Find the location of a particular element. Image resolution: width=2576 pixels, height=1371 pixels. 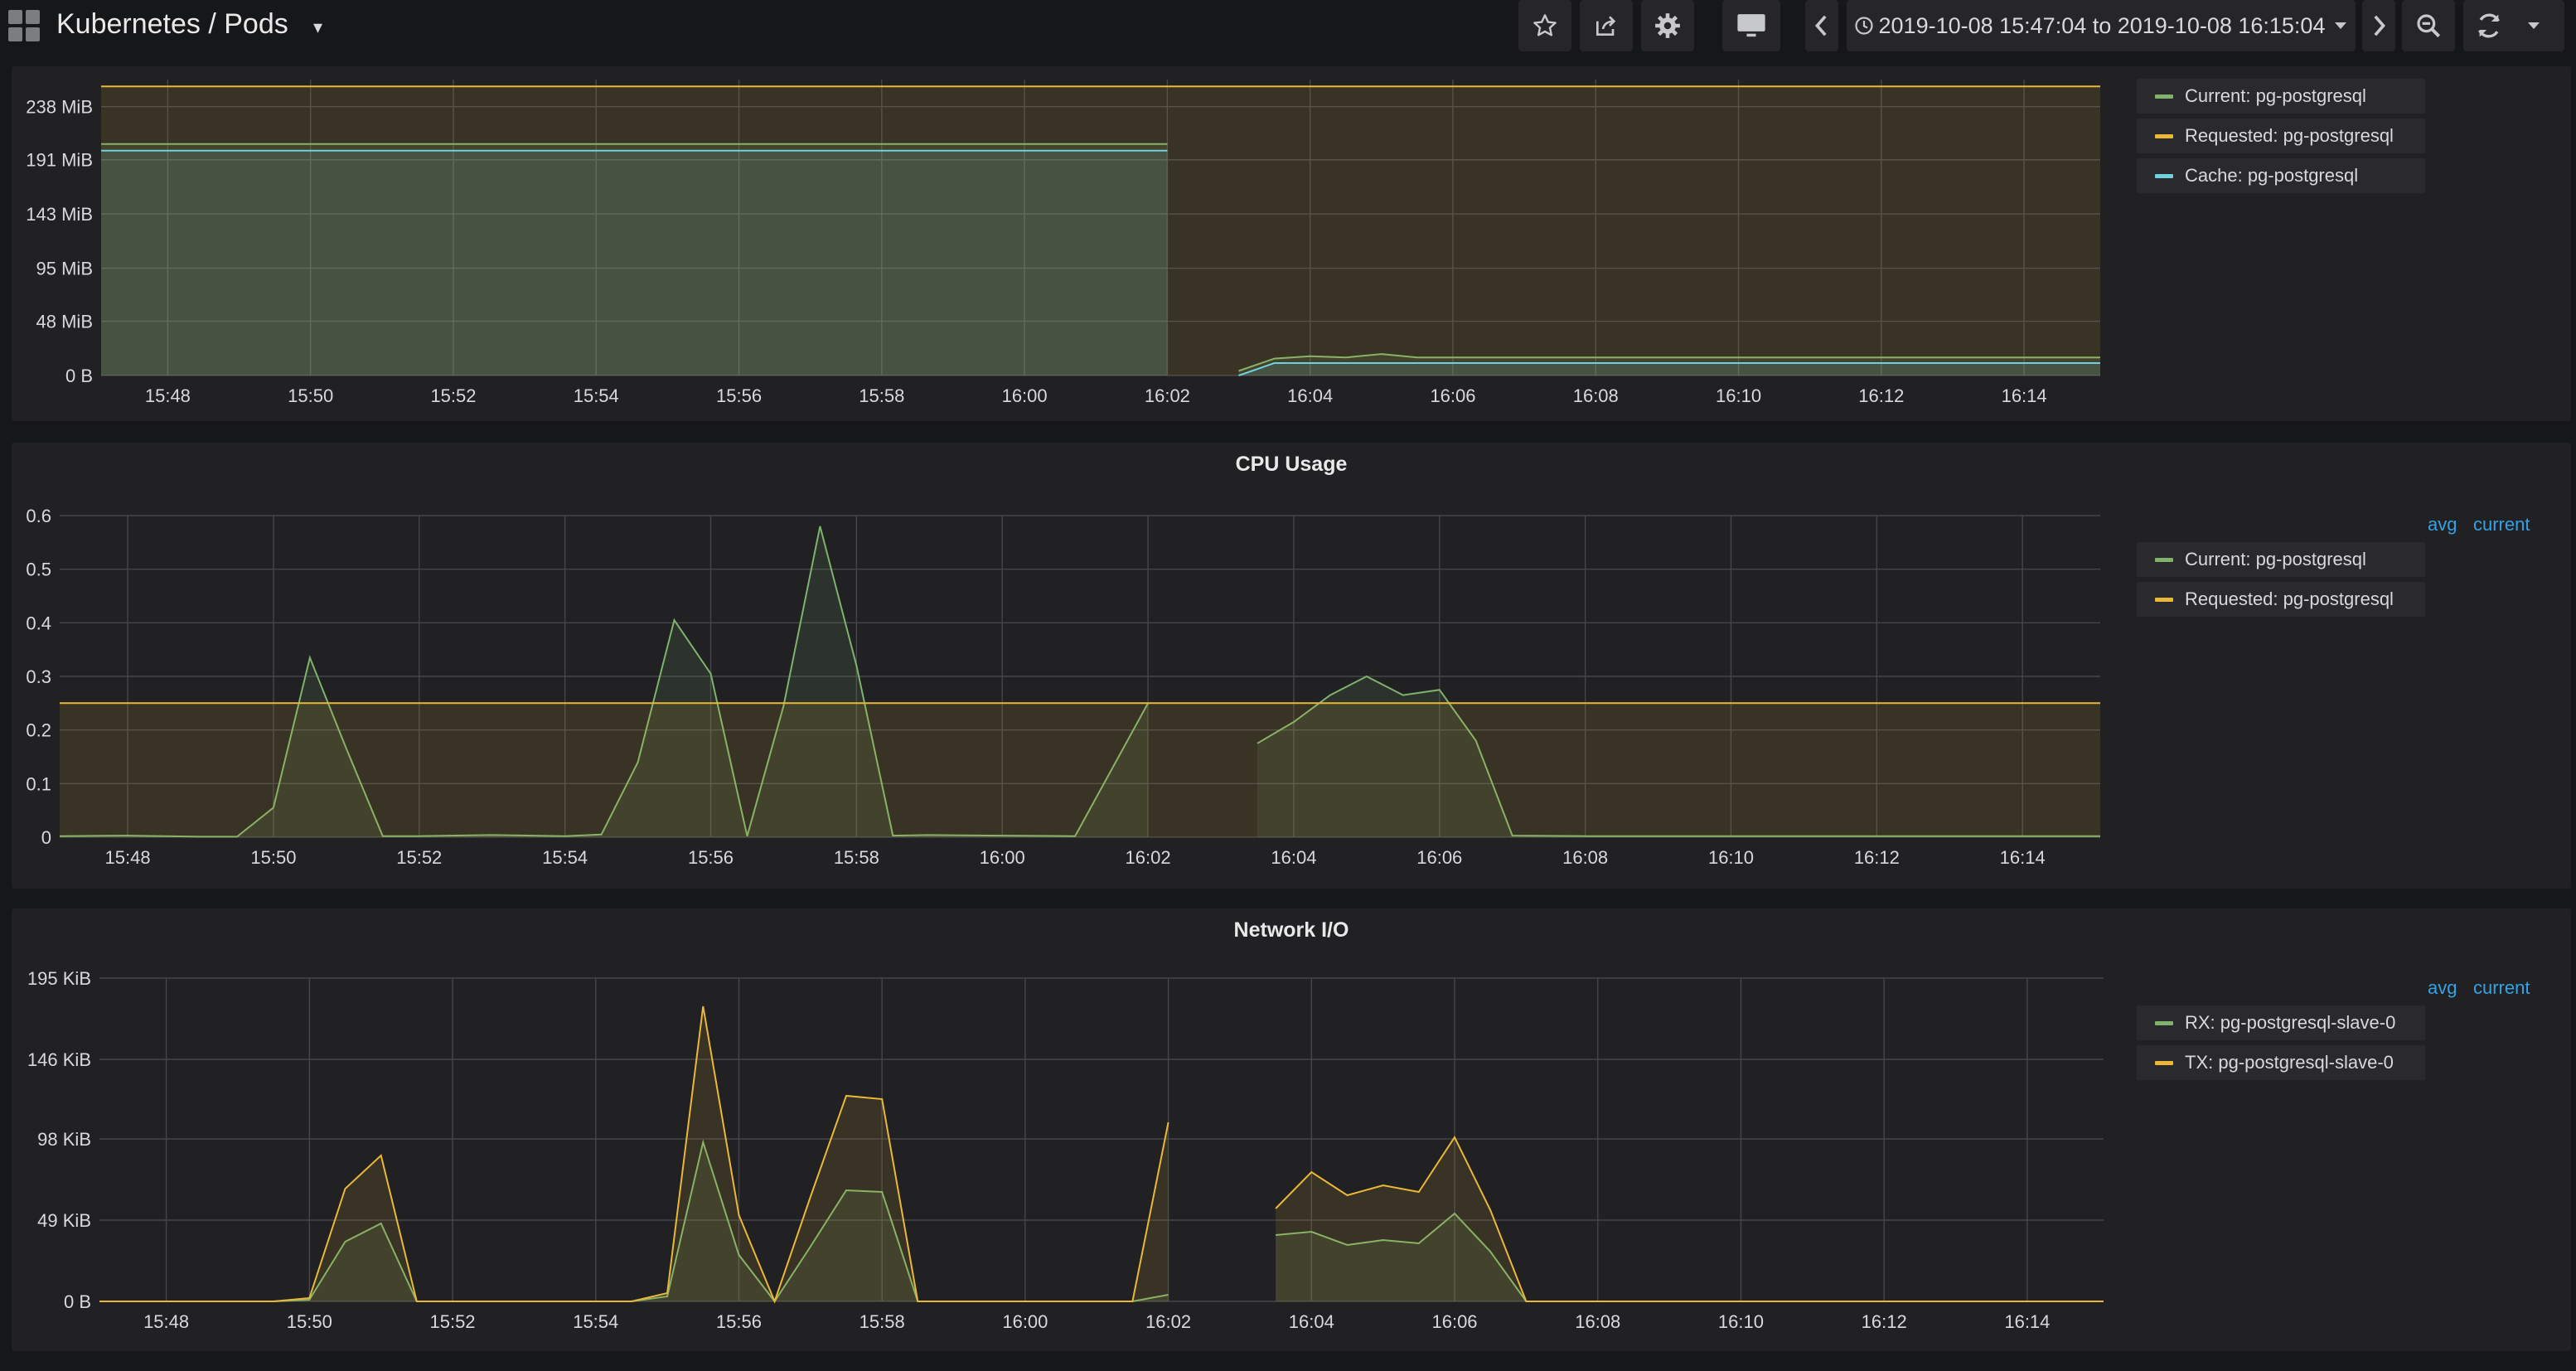

legend-item-tx: TX: pg-postgresql-slave-0 is located at coordinates (2281, 1063).